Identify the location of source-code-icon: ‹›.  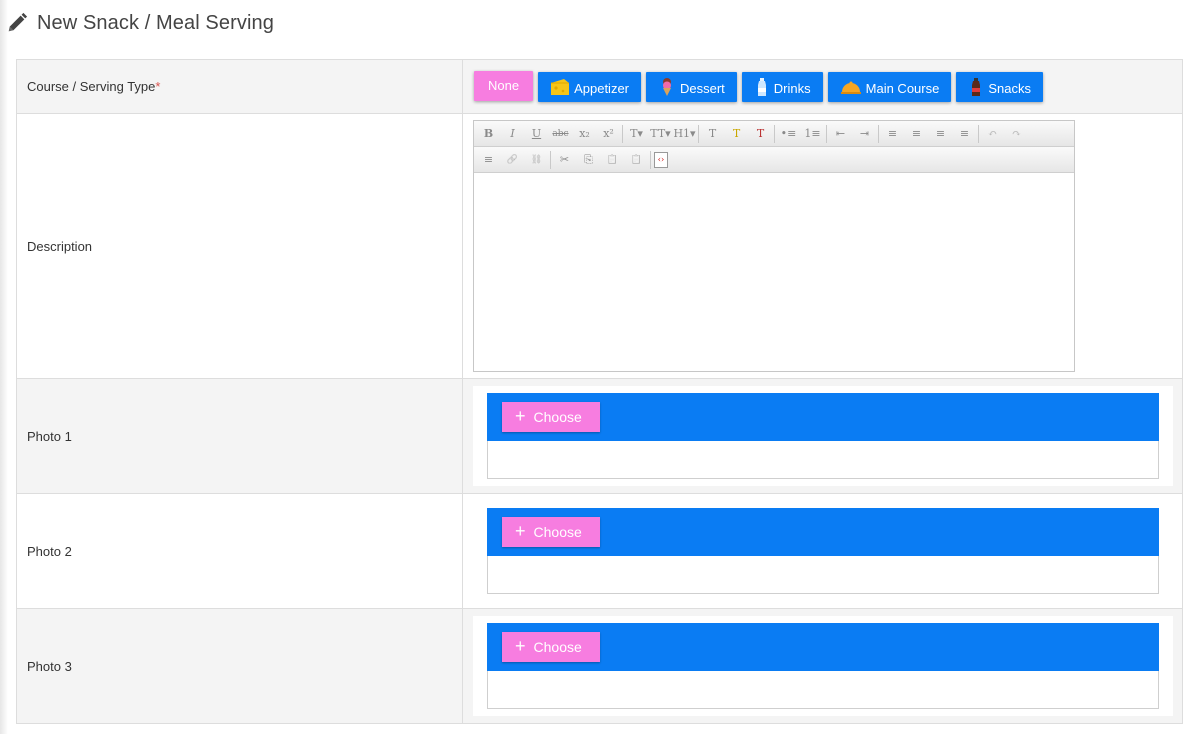
(661, 159).